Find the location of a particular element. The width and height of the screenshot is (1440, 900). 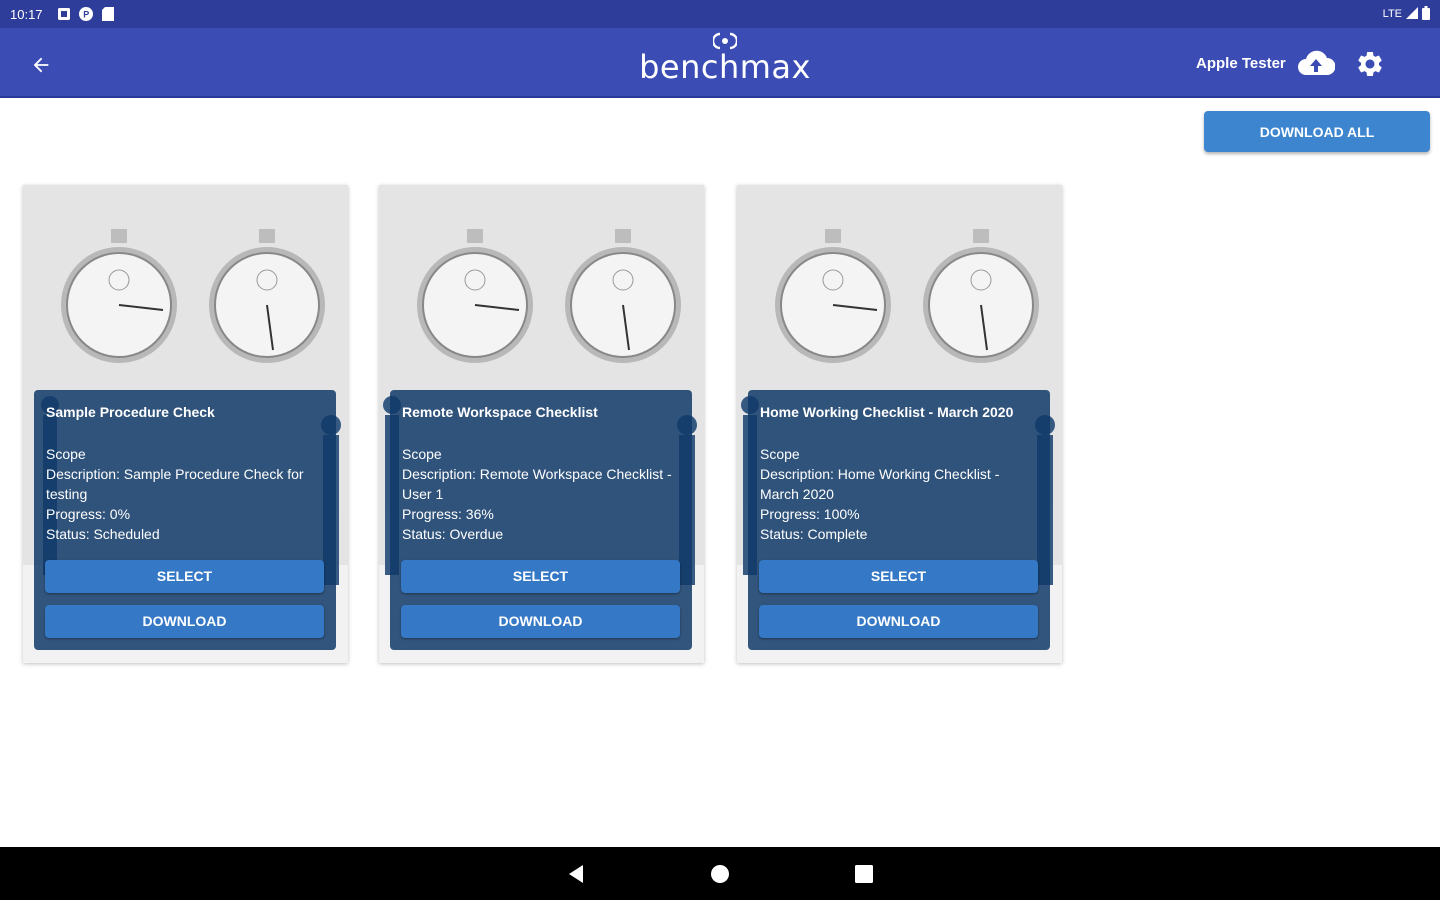

nav-home-button is located at coordinates (720, 874).